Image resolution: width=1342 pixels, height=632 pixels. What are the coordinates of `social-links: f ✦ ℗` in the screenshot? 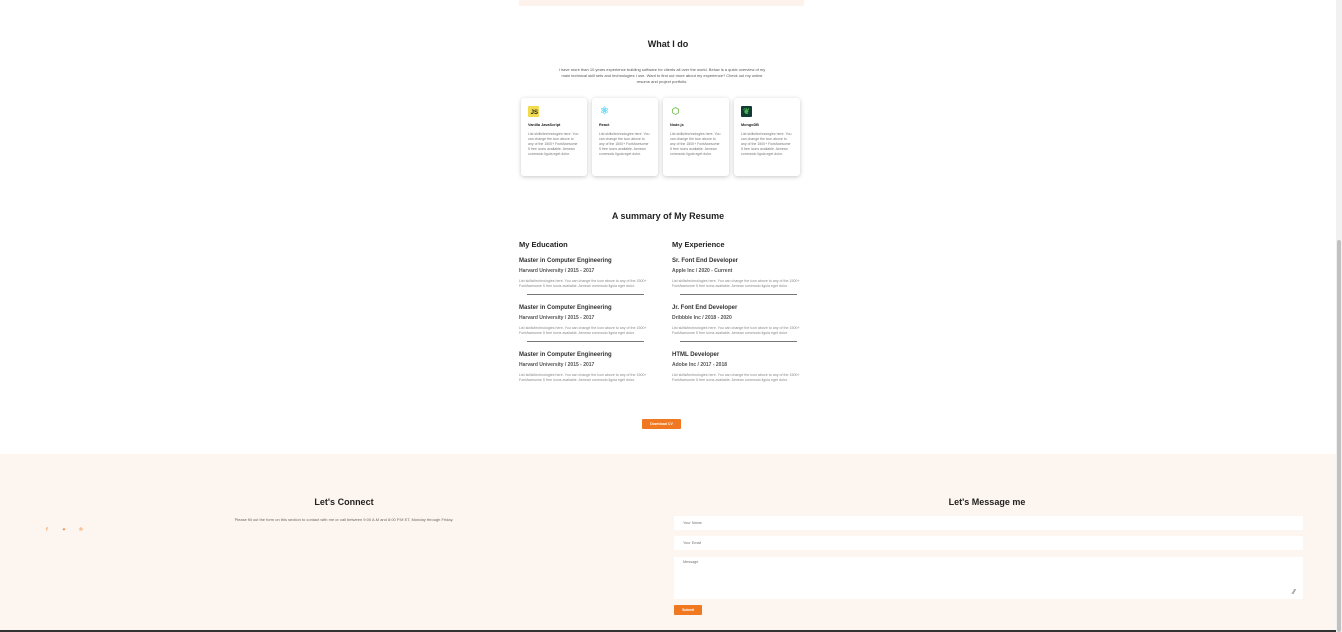 It's located at (64, 530).